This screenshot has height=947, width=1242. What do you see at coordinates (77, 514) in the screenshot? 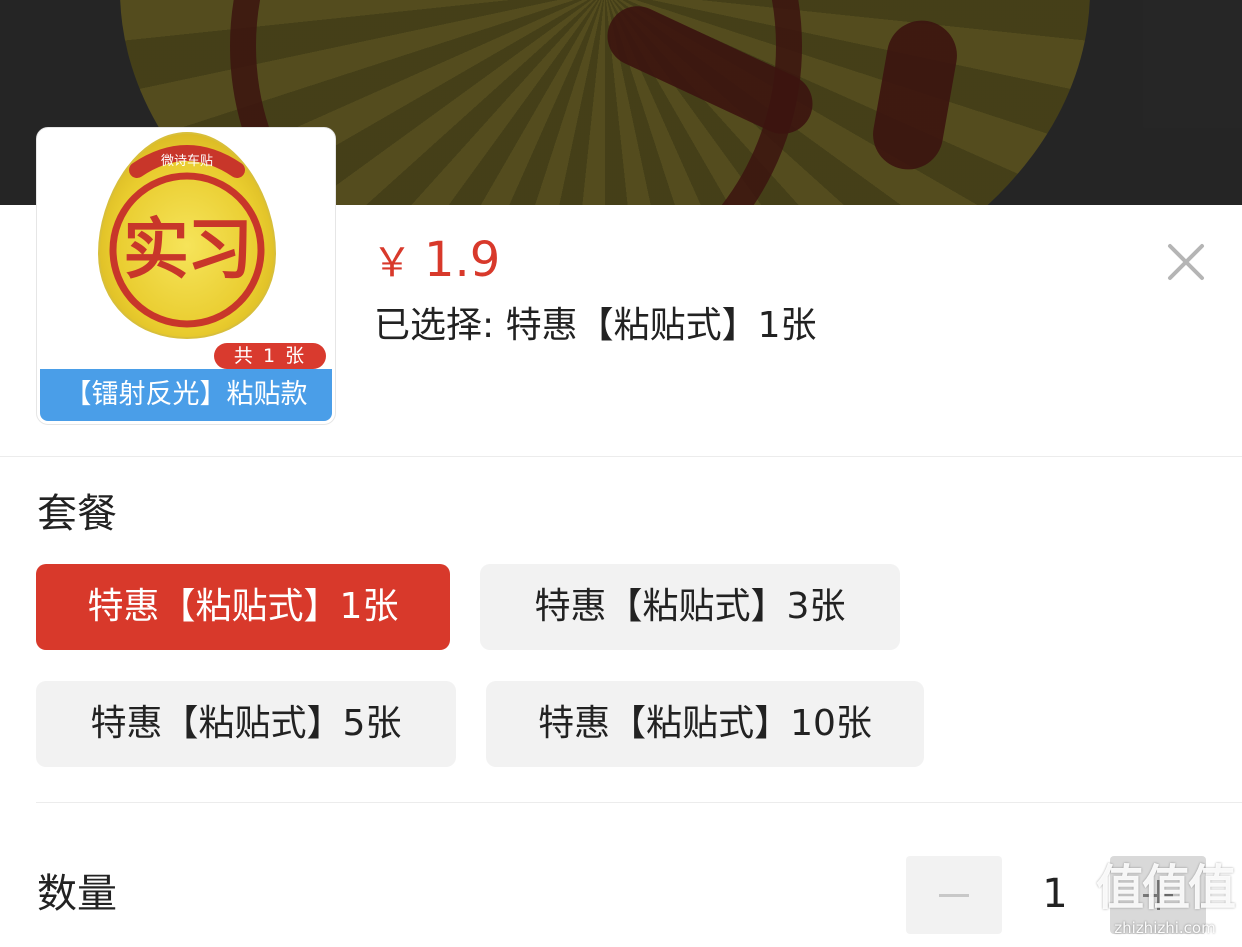
I see `package-section-title: 套餐` at bounding box center [77, 514].